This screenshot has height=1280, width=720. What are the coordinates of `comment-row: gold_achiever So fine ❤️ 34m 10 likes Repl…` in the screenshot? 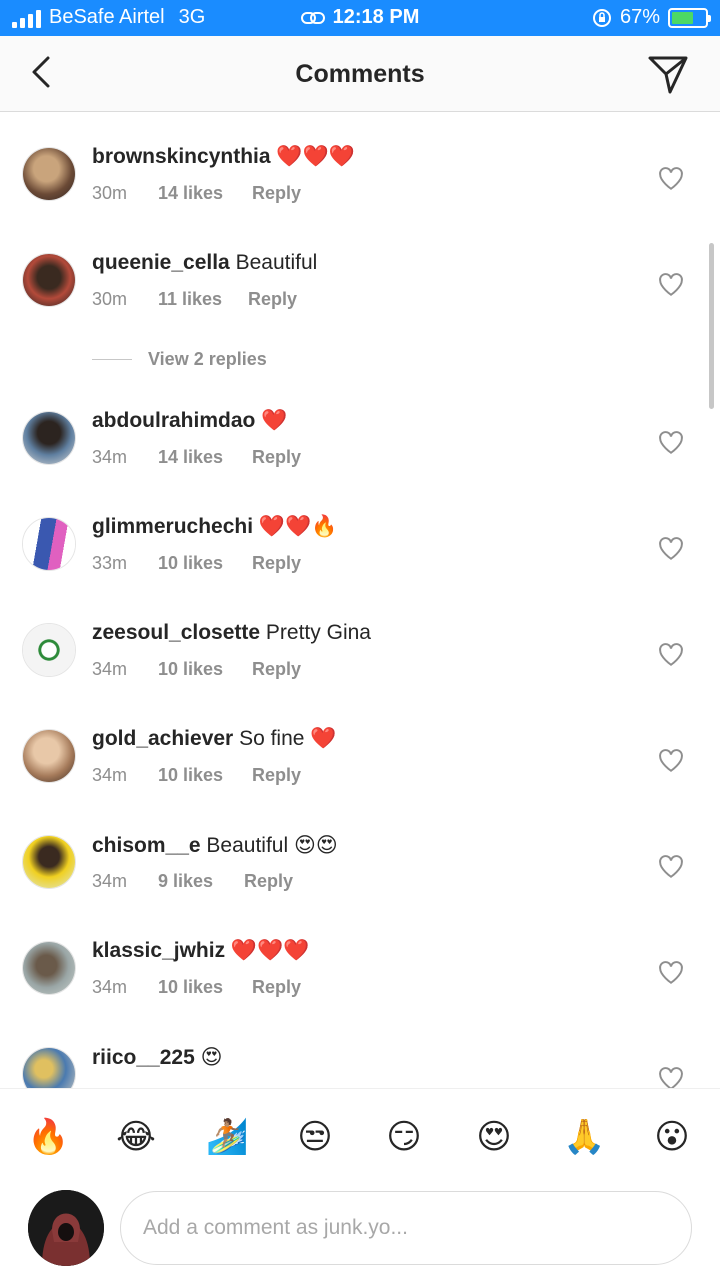 It's located at (360, 772).